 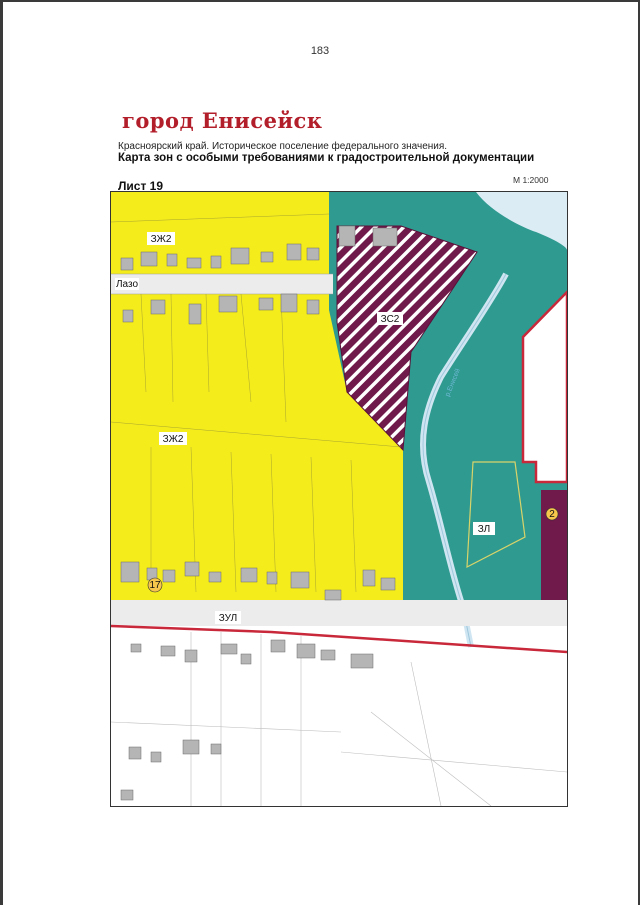 What do you see at coordinates (1, 452) in the screenshot?
I see `scan-edge-left` at bounding box center [1, 452].